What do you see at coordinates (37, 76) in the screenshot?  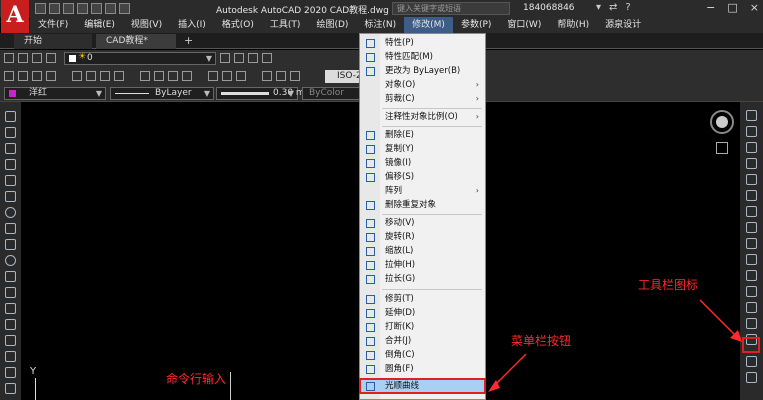 I see `arc-length-icon` at bounding box center [37, 76].